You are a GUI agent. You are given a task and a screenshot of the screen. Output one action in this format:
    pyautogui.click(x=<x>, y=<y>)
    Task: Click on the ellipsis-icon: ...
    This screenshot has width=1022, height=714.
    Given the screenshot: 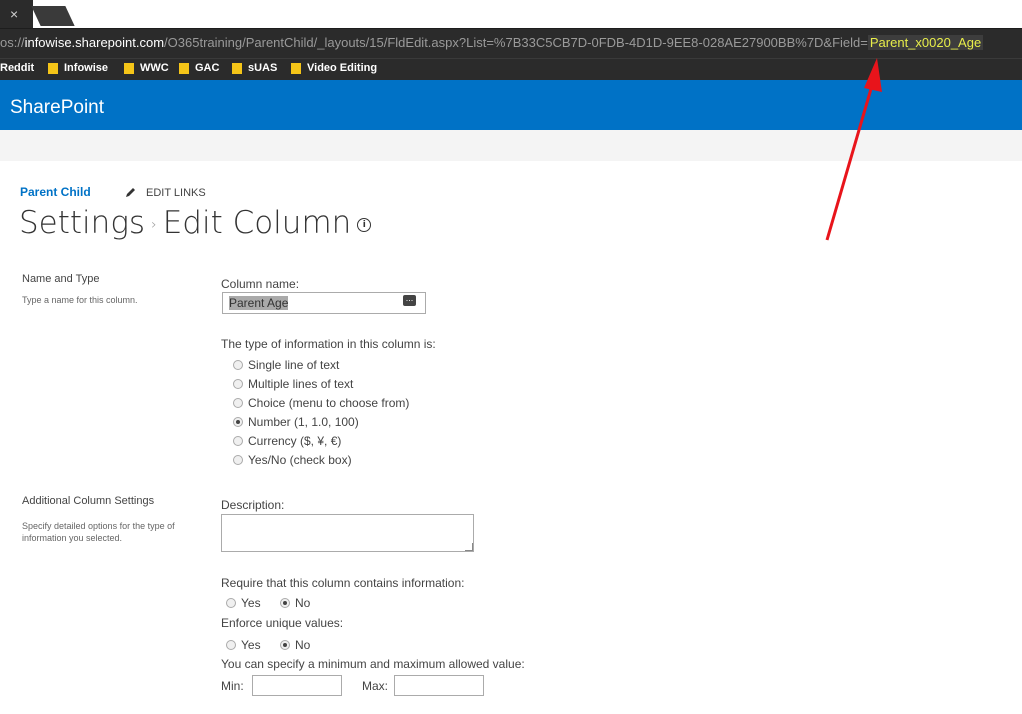 What is the action you would take?
    pyautogui.click(x=409, y=300)
    